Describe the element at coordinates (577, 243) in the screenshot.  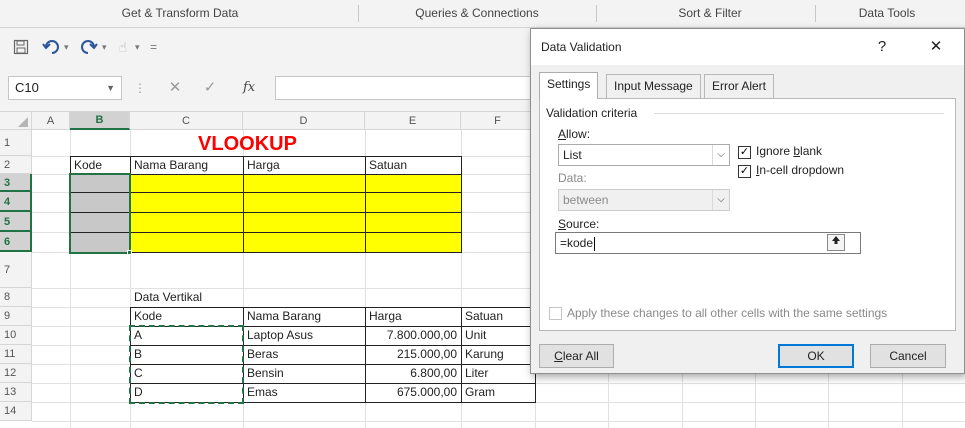
I see `source-value: =kode` at that location.